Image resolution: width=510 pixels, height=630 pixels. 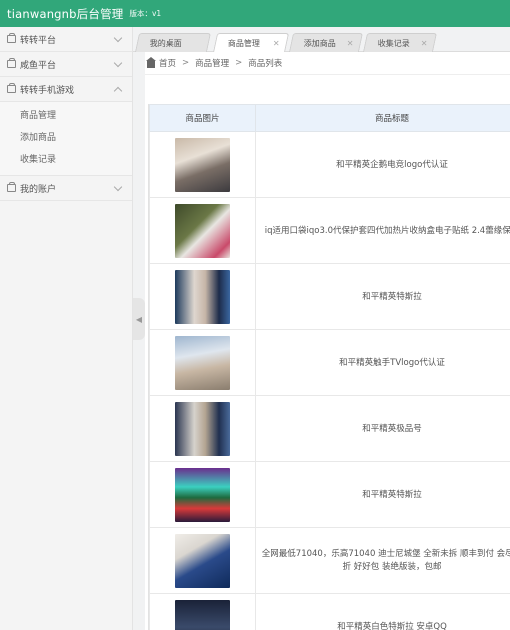 I want to click on tab-collect-records: 收集记录 ✕, so click(x=400, y=42).